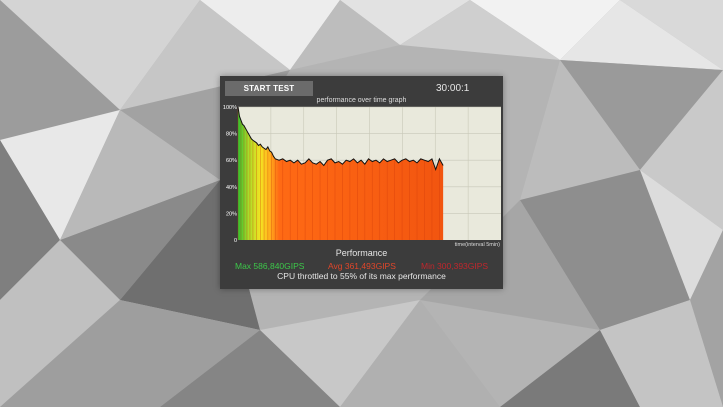 The width and height of the screenshot is (723, 407). Describe the element at coordinates (362, 176) in the screenshot. I see `performance-chart: 0 20% 40% 60% 80% 100% time(interval 5min)` at that location.